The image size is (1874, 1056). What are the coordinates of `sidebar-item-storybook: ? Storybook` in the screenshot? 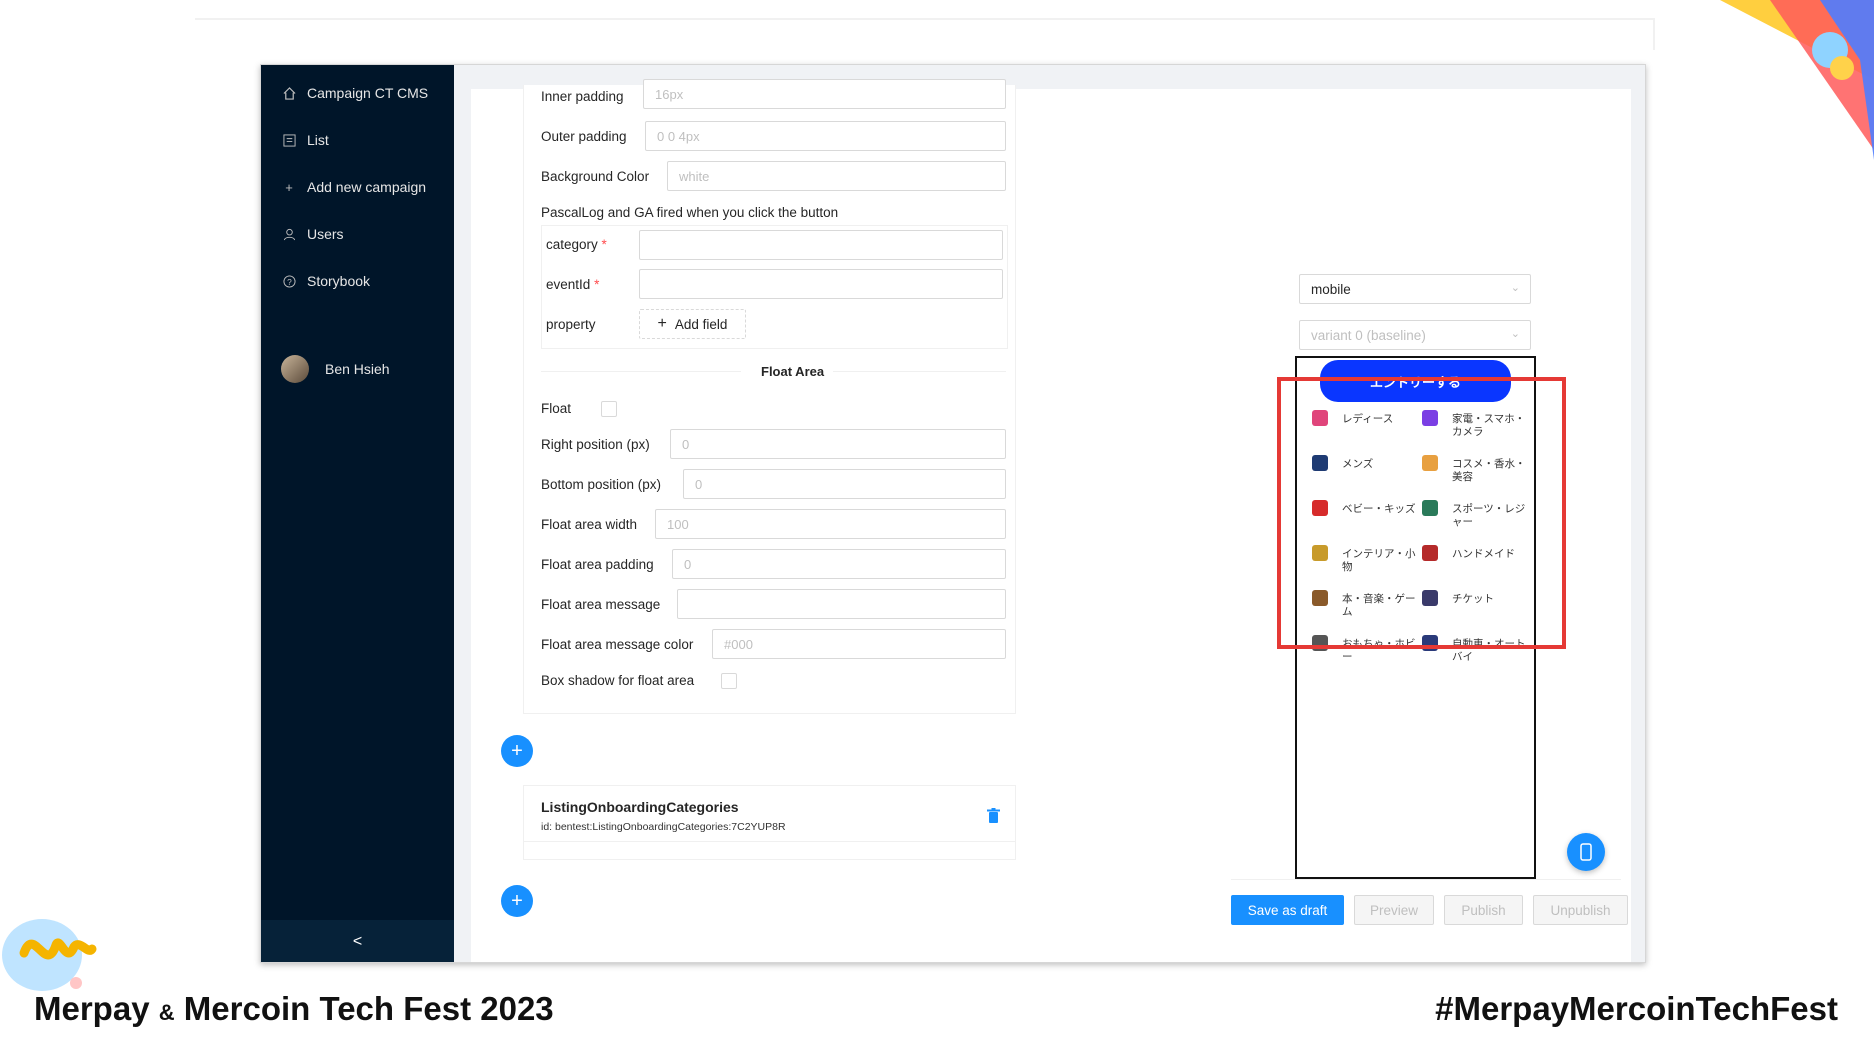 It's located at (325, 281).